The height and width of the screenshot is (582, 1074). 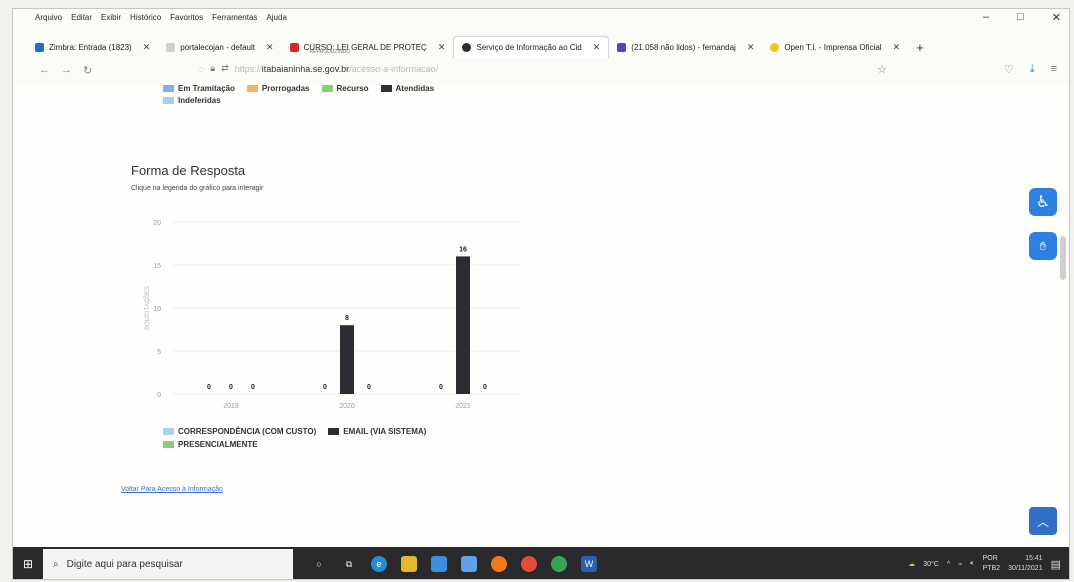 What do you see at coordinates (81, 17) in the screenshot?
I see `menu-editar: Editar` at bounding box center [81, 17].